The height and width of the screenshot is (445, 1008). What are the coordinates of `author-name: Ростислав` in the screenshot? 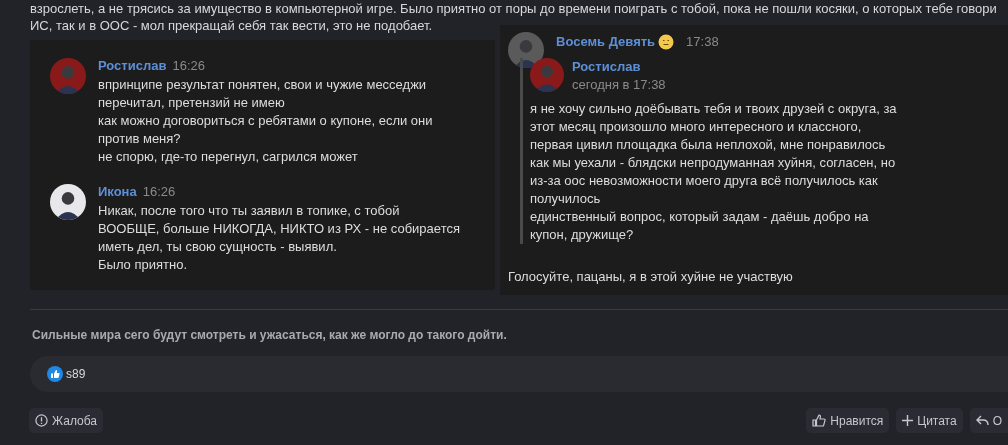 It's located at (132, 66).